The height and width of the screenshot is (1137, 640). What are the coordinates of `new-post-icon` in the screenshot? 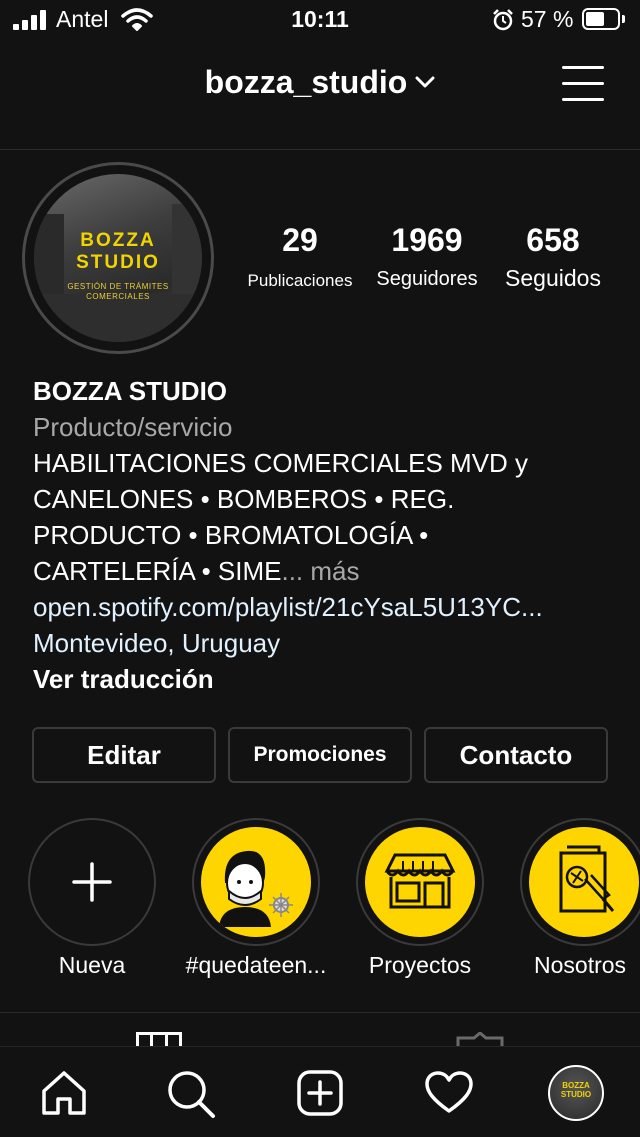 It's located at (320, 1093).